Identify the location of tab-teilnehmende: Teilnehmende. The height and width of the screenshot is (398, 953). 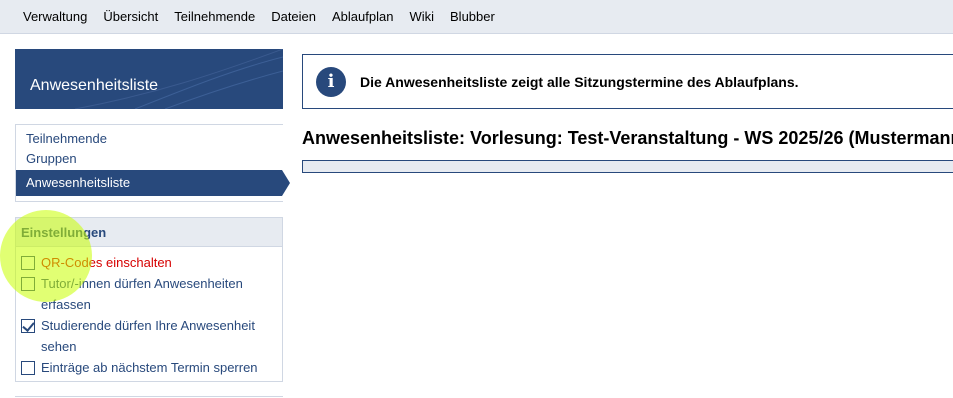
(214, 17).